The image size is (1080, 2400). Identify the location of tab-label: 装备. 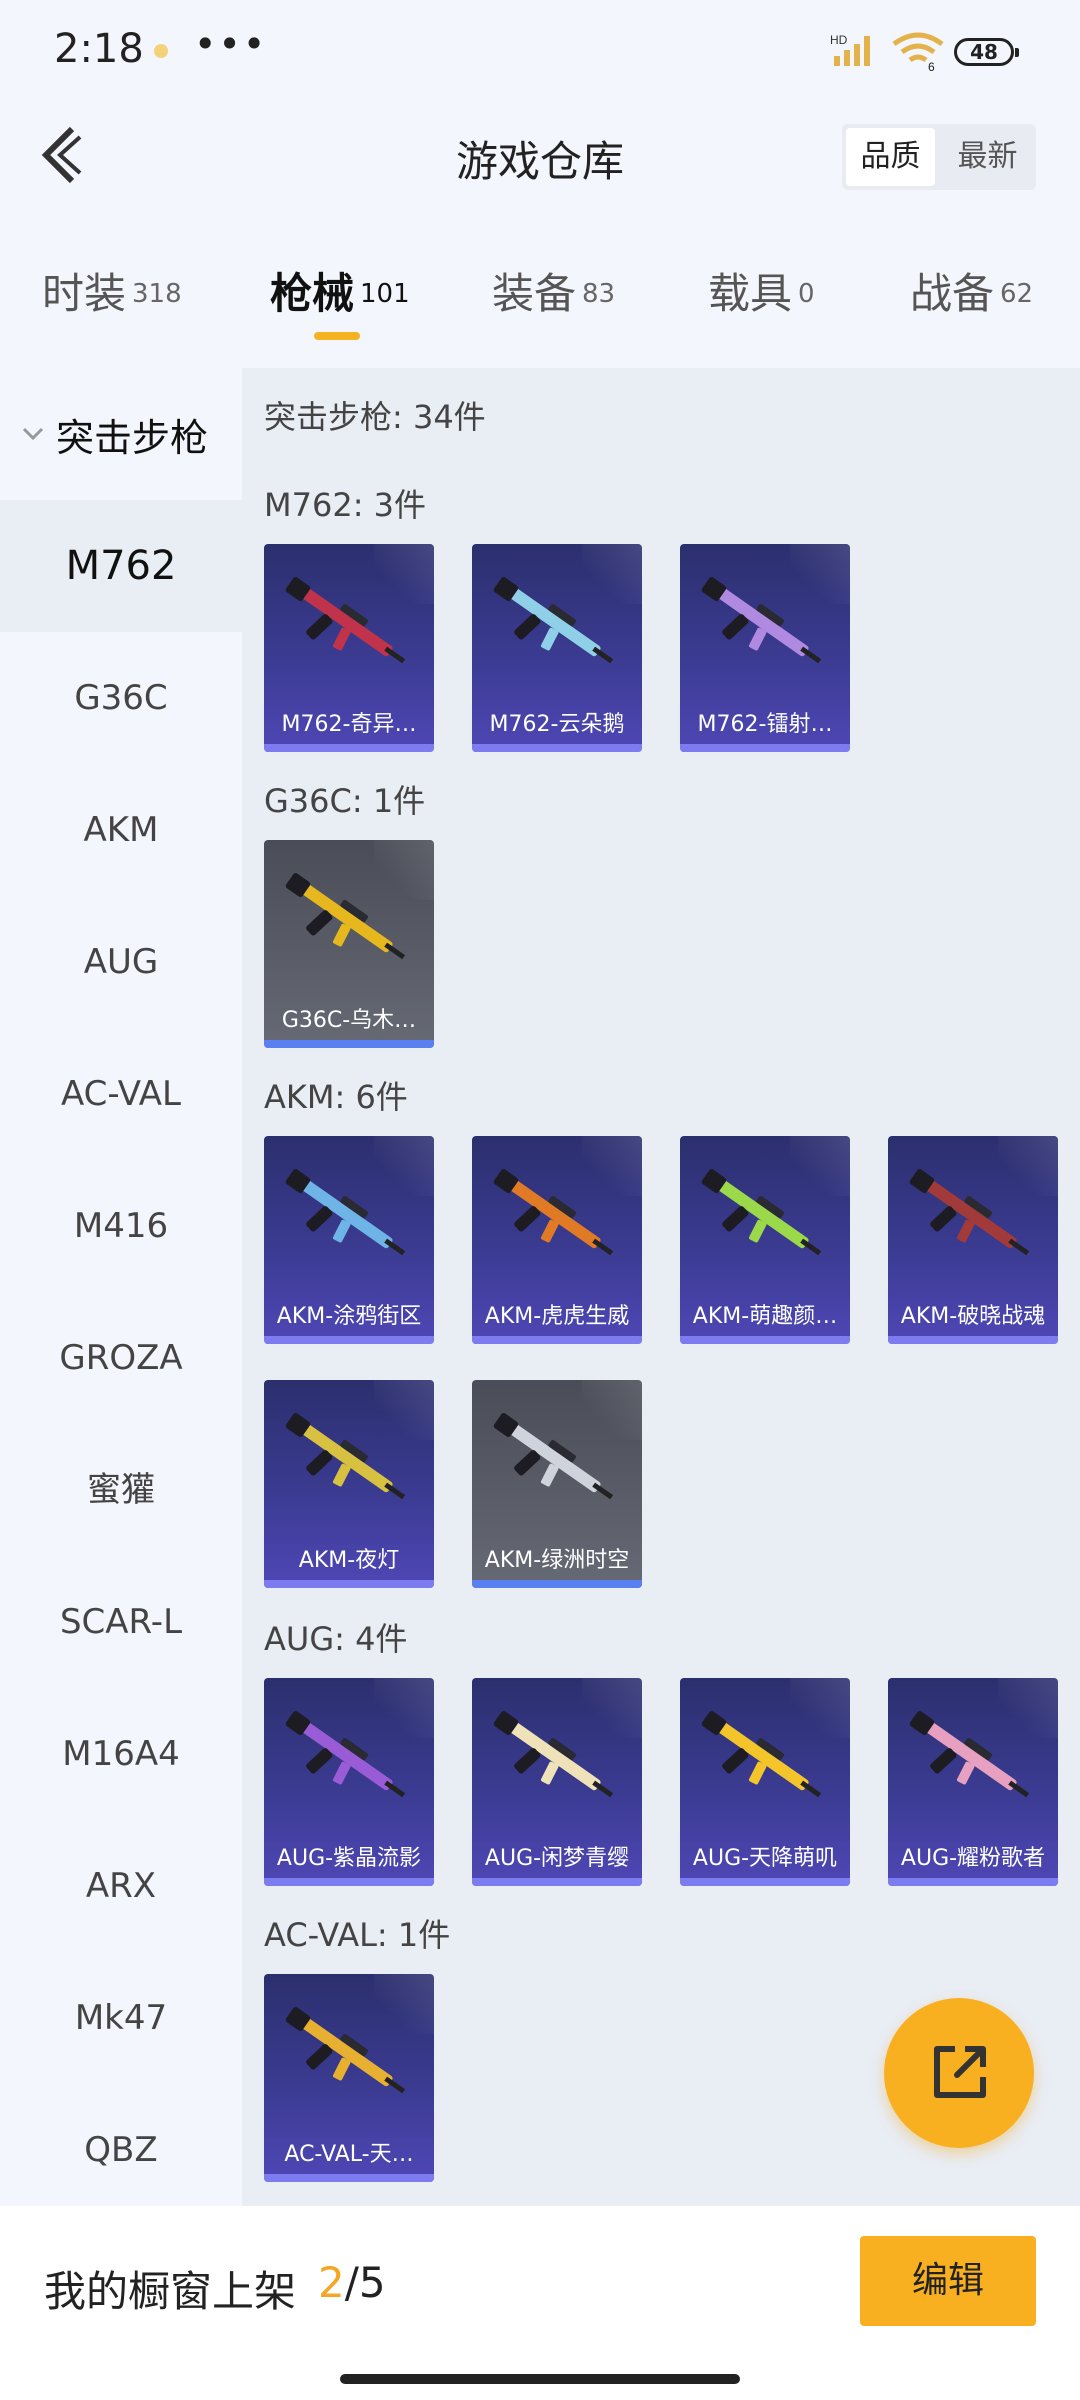
(534, 293).